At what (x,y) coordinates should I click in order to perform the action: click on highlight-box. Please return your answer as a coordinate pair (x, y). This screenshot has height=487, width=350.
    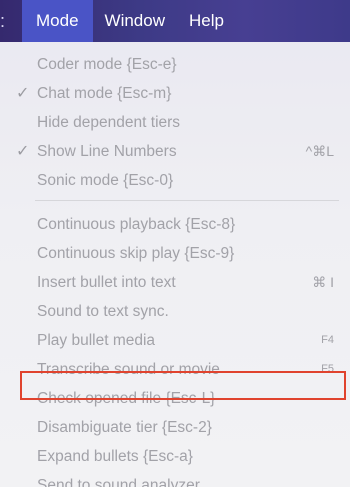
    Looking at the image, I should click on (183, 385).